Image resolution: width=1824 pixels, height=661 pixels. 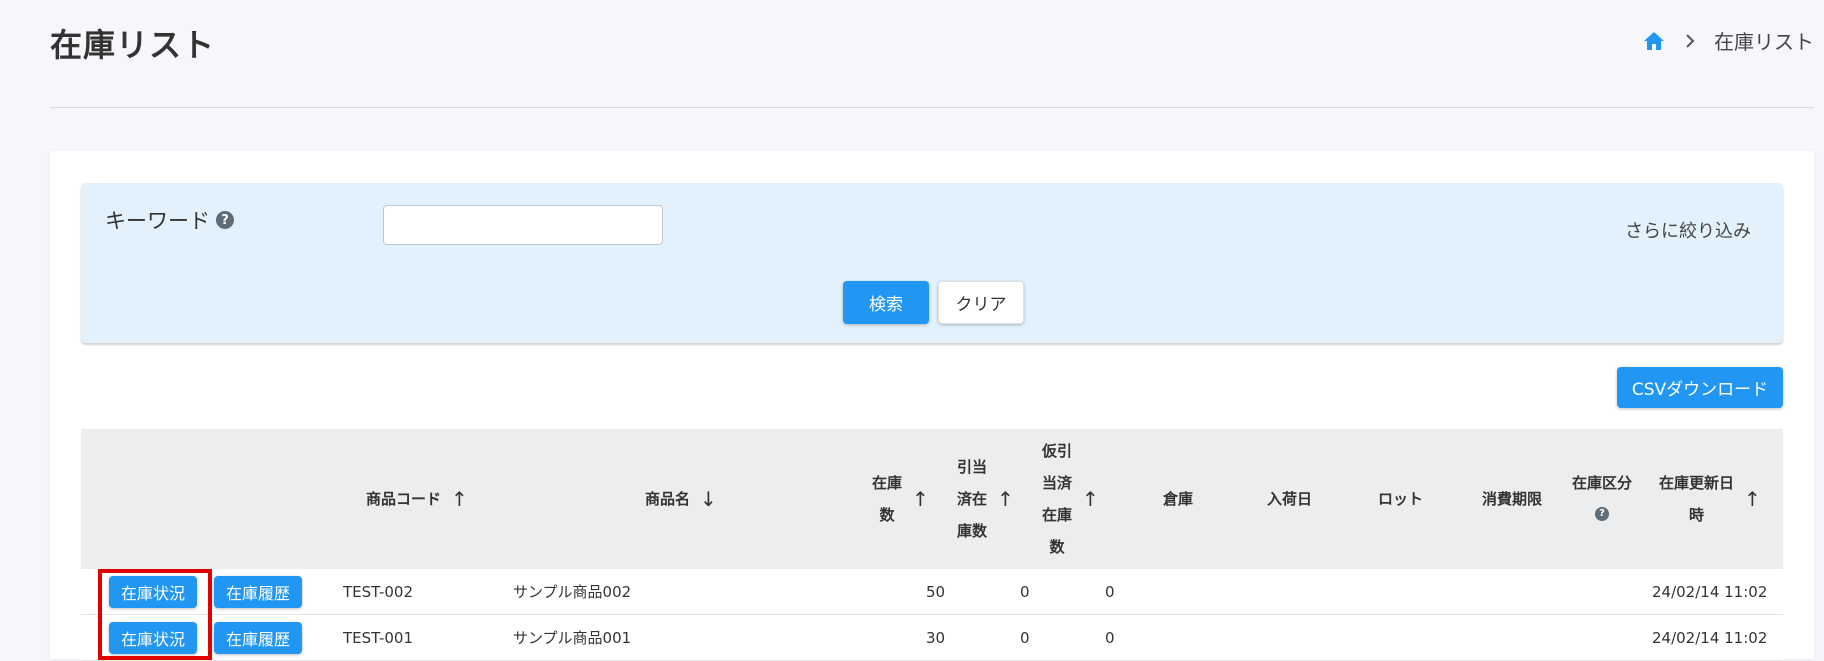 What do you see at coordinates (1690, 41) in the screenshot?
I see `chevron-right-icon` at bounding box center [1690, 41].